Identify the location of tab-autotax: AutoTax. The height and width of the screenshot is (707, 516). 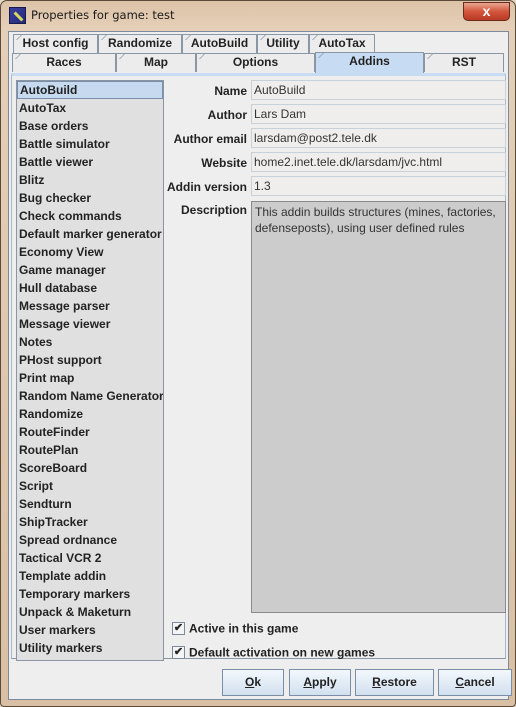
(342, 43).